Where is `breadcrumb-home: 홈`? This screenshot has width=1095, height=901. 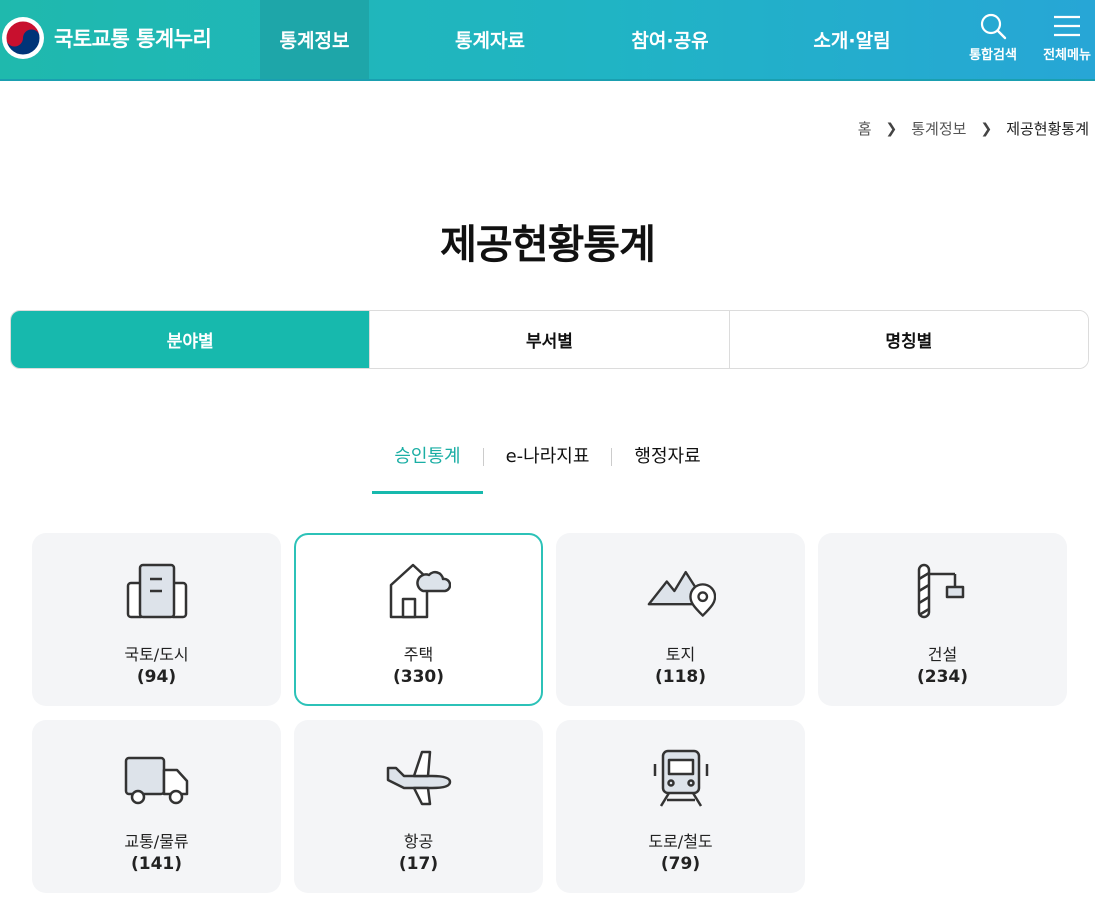
breadcrumb-home: 홈 is located at coordinates (865, 128).